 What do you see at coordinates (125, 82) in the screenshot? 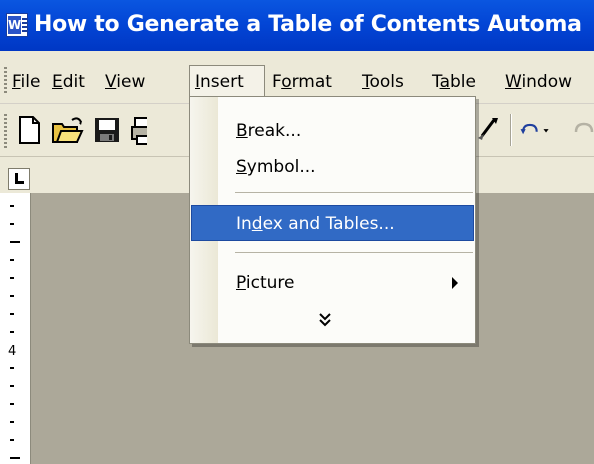
I see `menu-view: View` at bounding box center [125, 82].